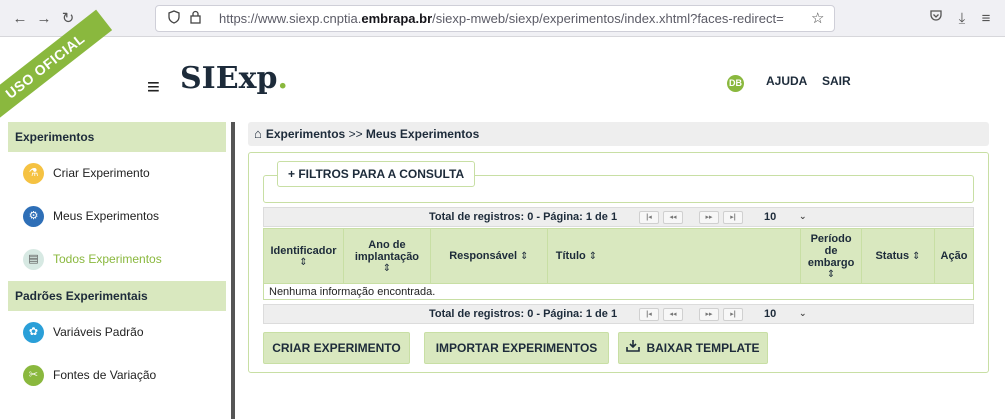  What do you see at coordinates (44, 19) in the screenshot?
I see `forward-icon: →` at bounding box center [44, 19].